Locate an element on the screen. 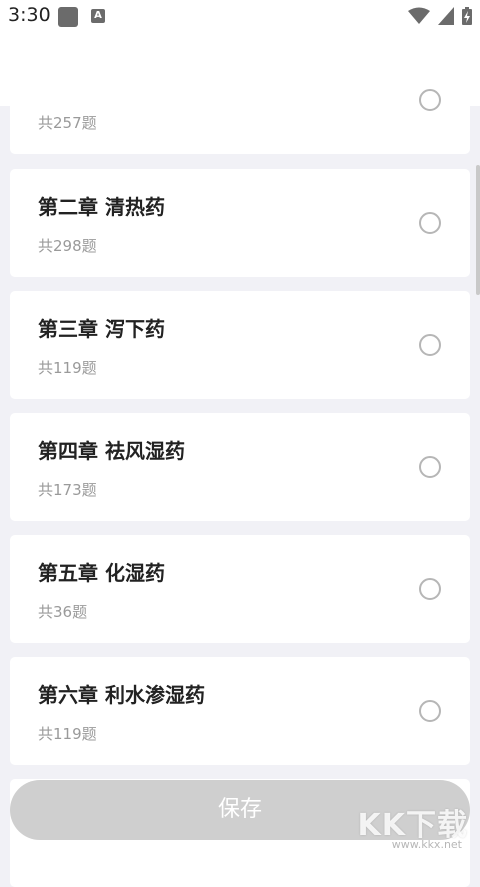 The image size is (480, 887). status-icons is located at coordinates (440, 16).